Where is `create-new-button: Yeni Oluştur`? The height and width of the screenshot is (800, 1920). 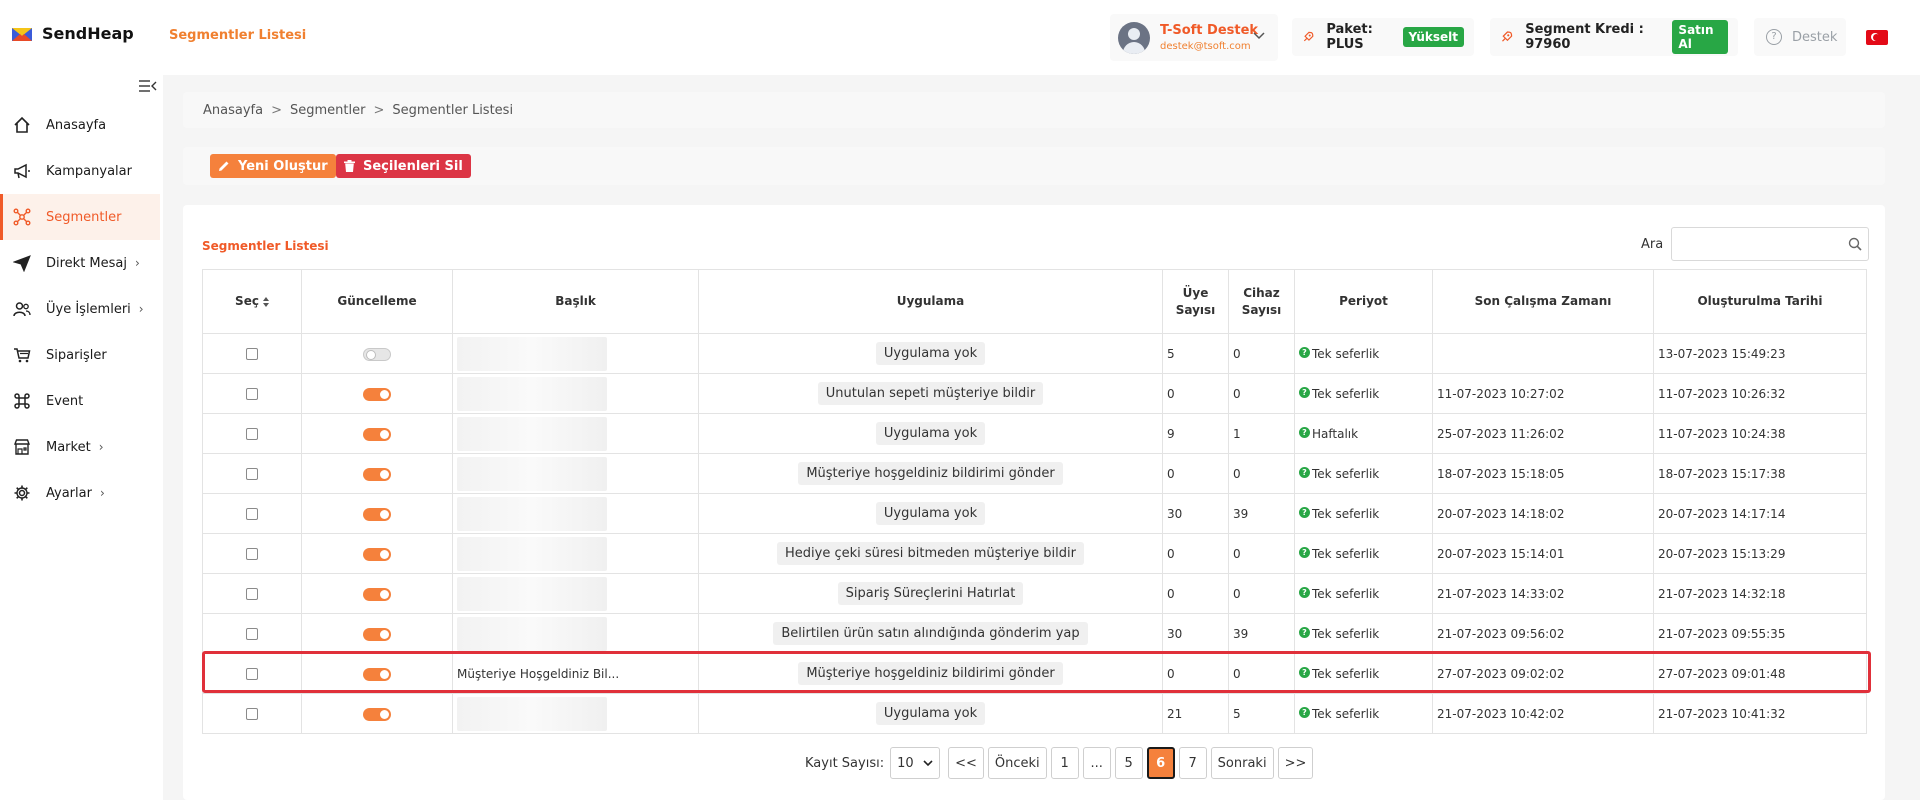
create-new-button: Yeni Oluştur is located at coordinates (273, 166).